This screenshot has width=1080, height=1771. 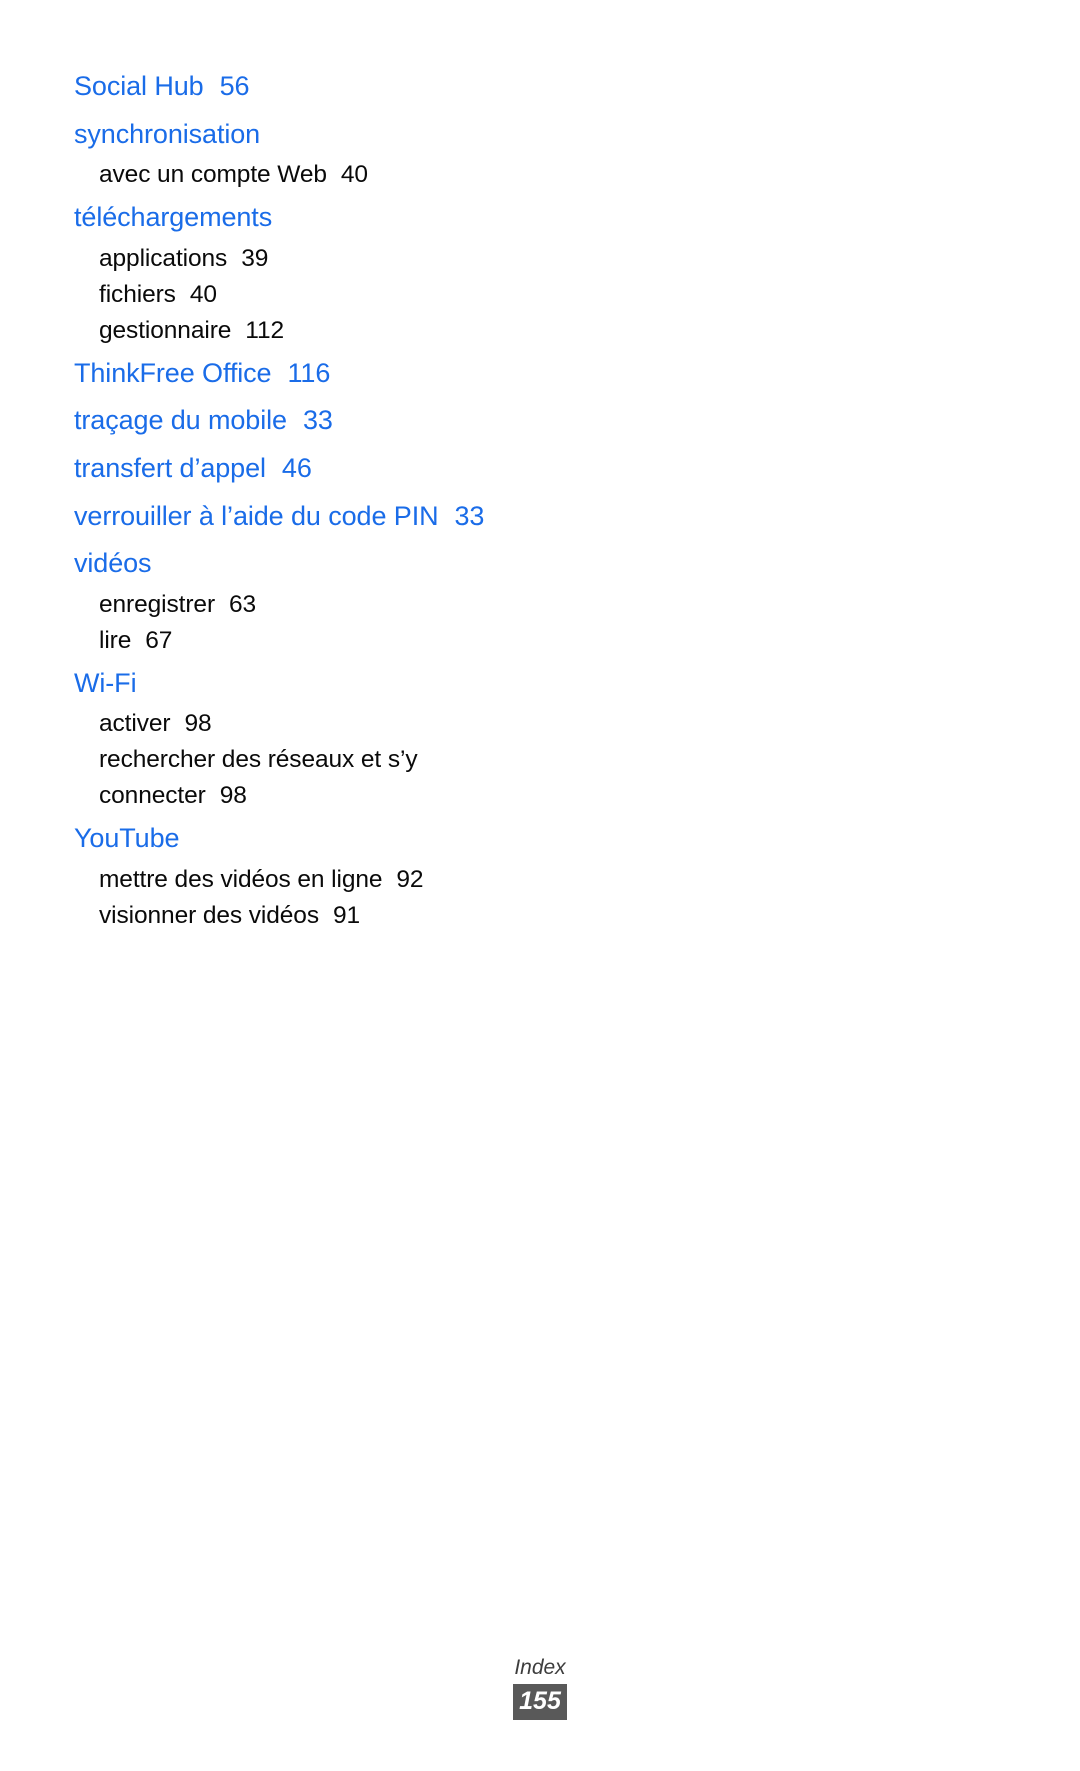 I want to click on index-group: traçage du mobile 33, so click(x=289, y=421).